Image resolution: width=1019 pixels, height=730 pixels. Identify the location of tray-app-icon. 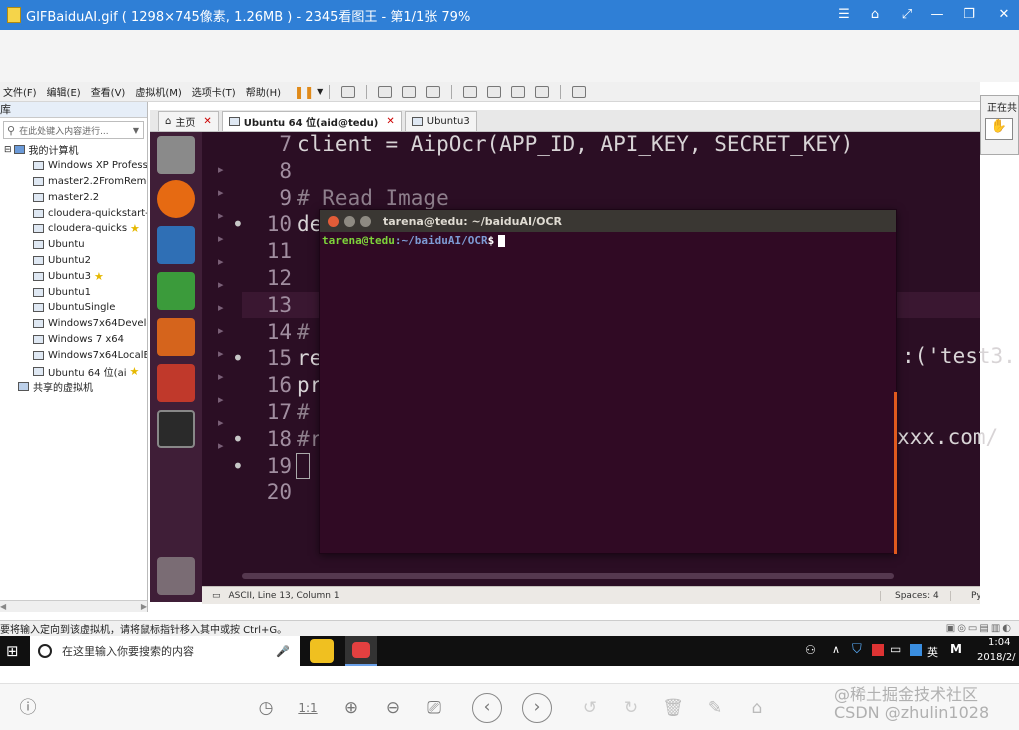
(878, 650).